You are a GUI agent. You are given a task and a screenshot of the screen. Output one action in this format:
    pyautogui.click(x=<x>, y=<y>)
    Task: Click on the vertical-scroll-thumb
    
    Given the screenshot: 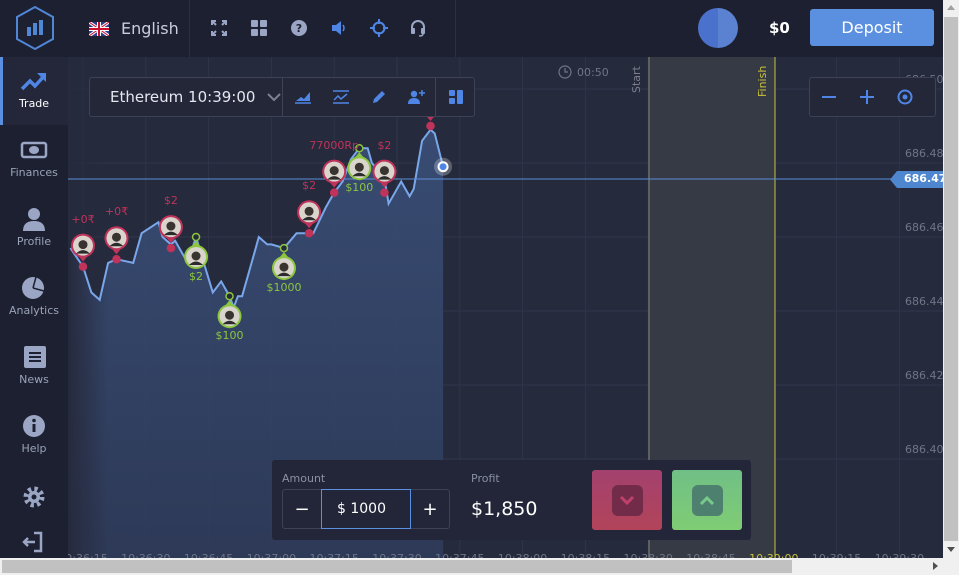 What is the action you would take?
    pyautogui.click(x=951, y=279)
    